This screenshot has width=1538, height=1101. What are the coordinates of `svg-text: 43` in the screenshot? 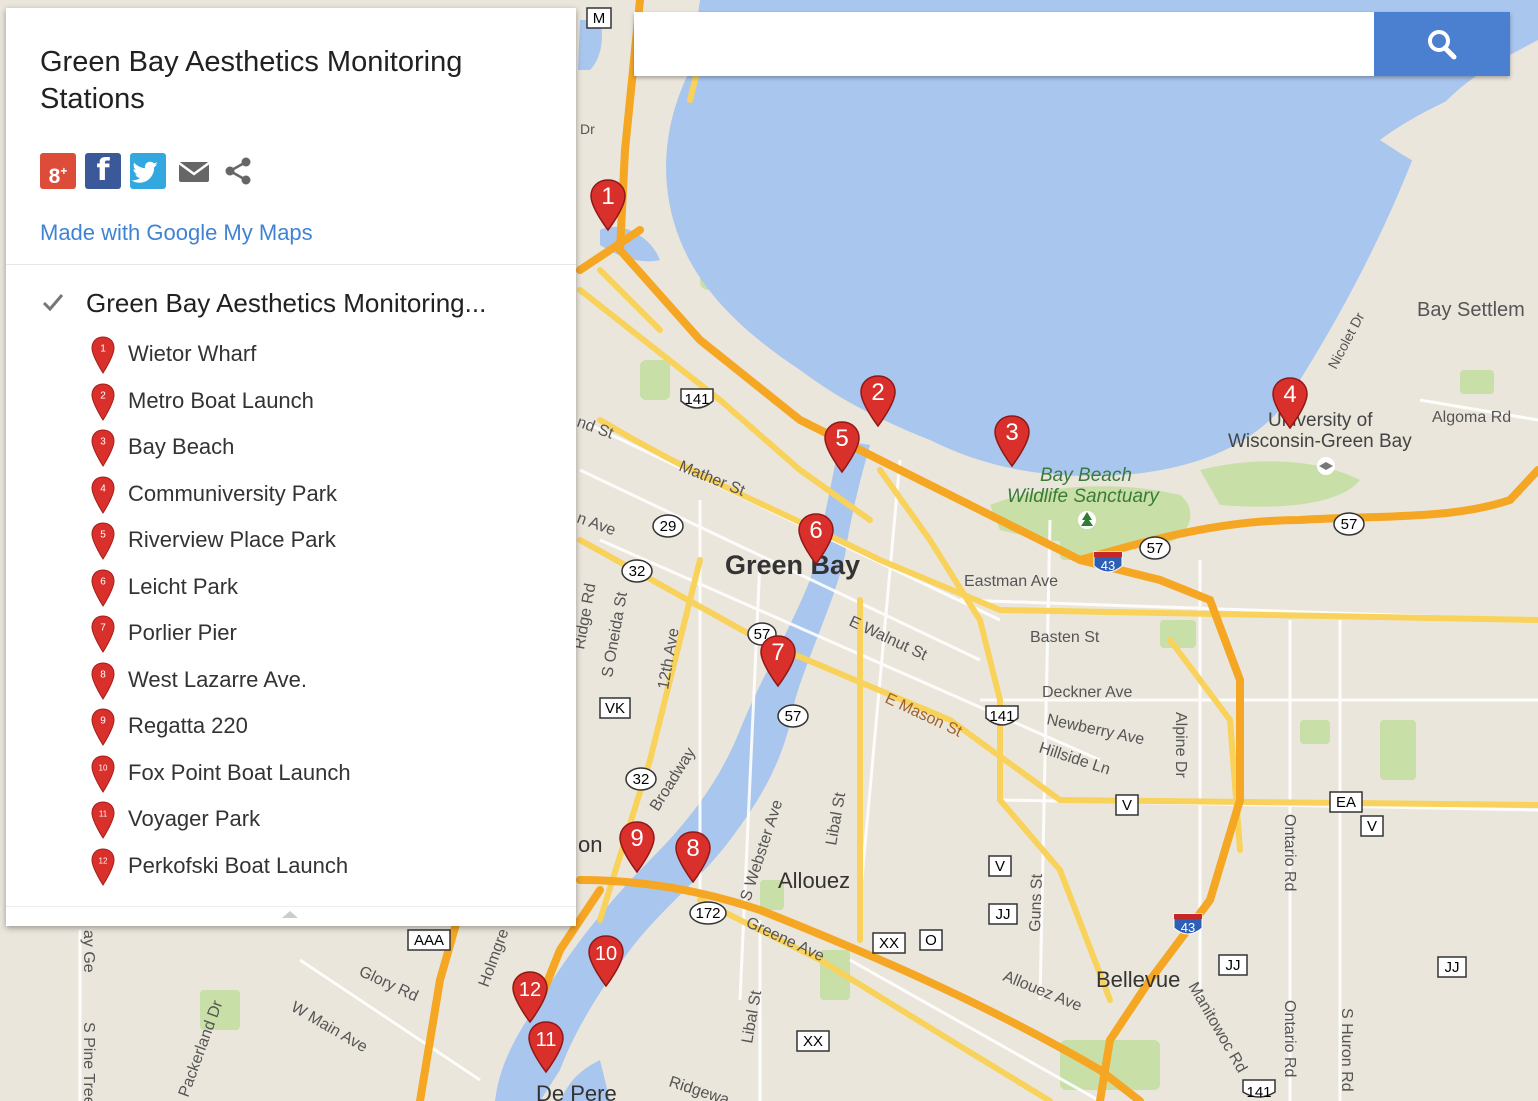 It's located at (1108, 565).